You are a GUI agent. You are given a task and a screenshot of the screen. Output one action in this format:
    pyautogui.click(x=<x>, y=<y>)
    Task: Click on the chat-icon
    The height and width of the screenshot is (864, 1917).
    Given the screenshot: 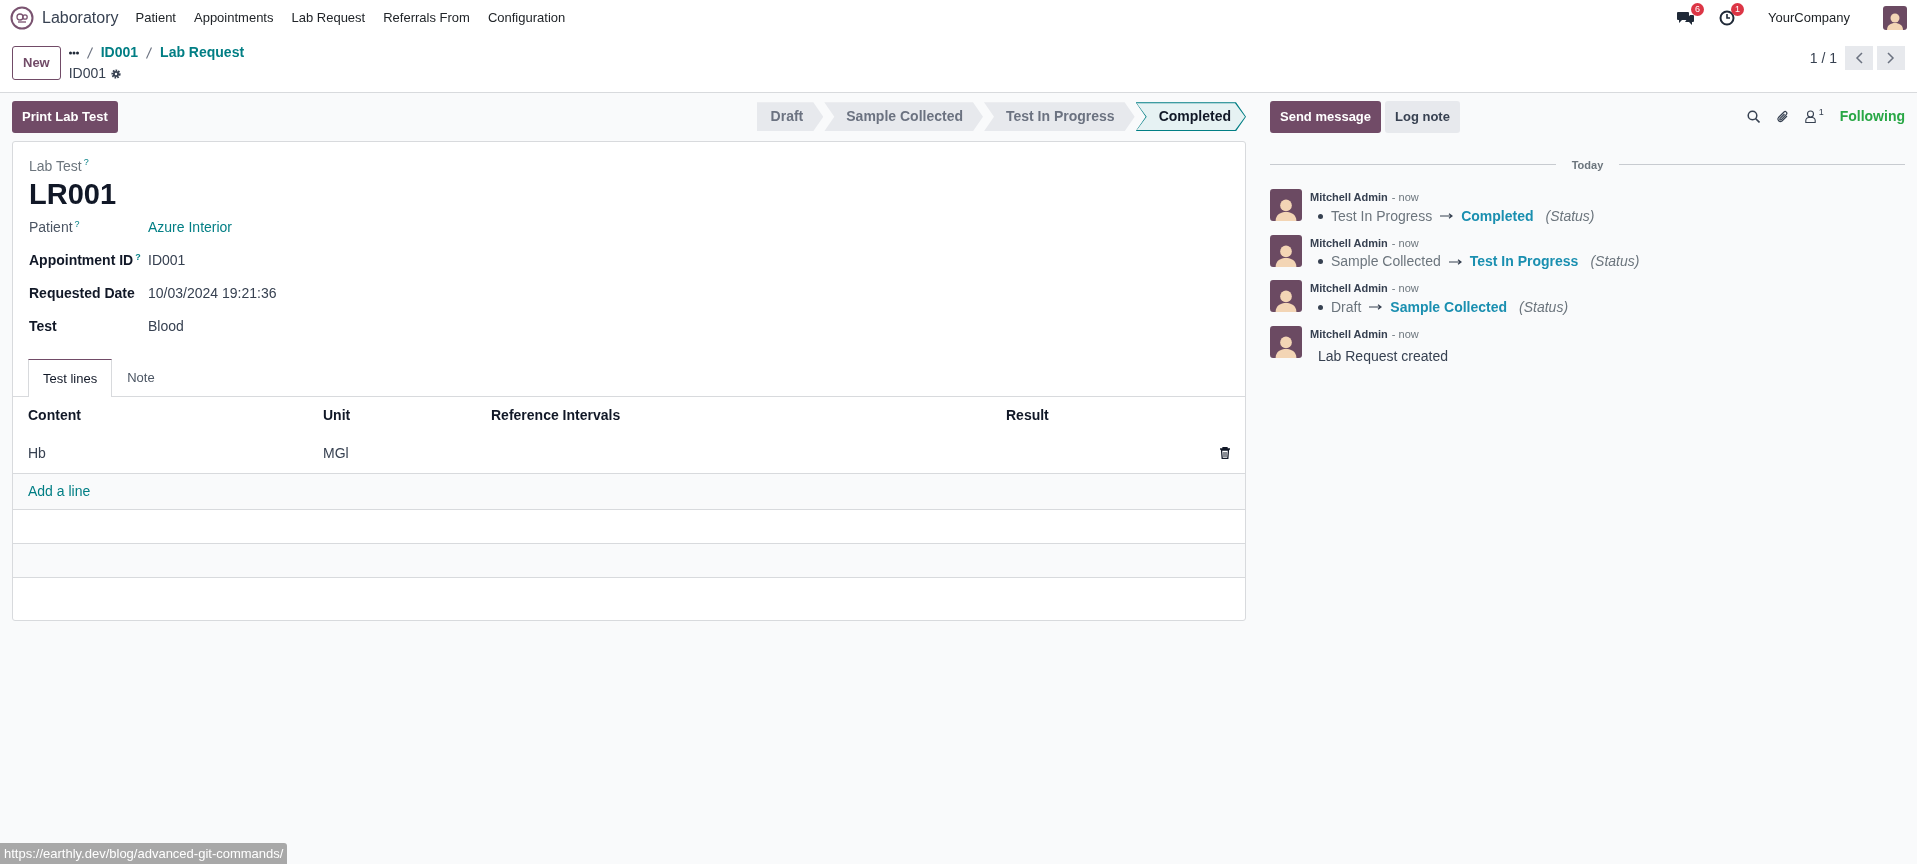 What is the action you would take?
    pyautogui.click(x=1686, y=18)
    